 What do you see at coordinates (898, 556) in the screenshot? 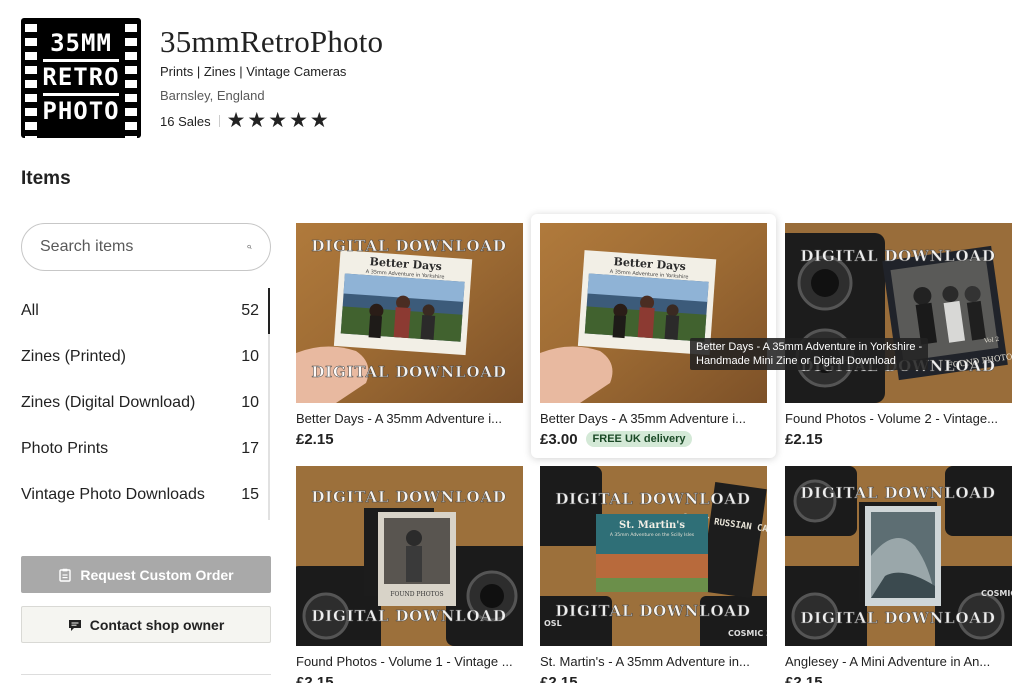
I see `listing-image: COSMIC DIGITAL DOWNLOAD DIGITAL DOWNLOAD` at bounding box center [898, 556].